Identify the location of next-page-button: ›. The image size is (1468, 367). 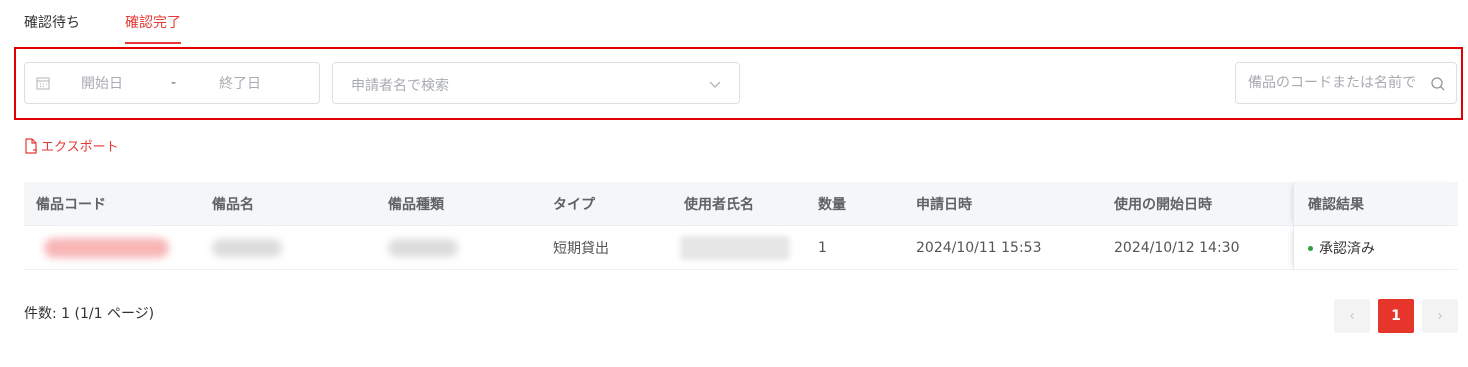
(1440, 316).